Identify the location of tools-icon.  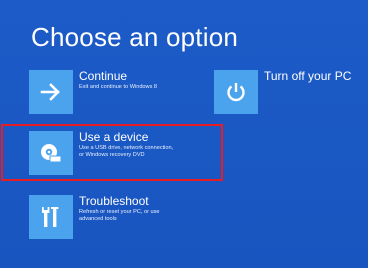
(50, 217).